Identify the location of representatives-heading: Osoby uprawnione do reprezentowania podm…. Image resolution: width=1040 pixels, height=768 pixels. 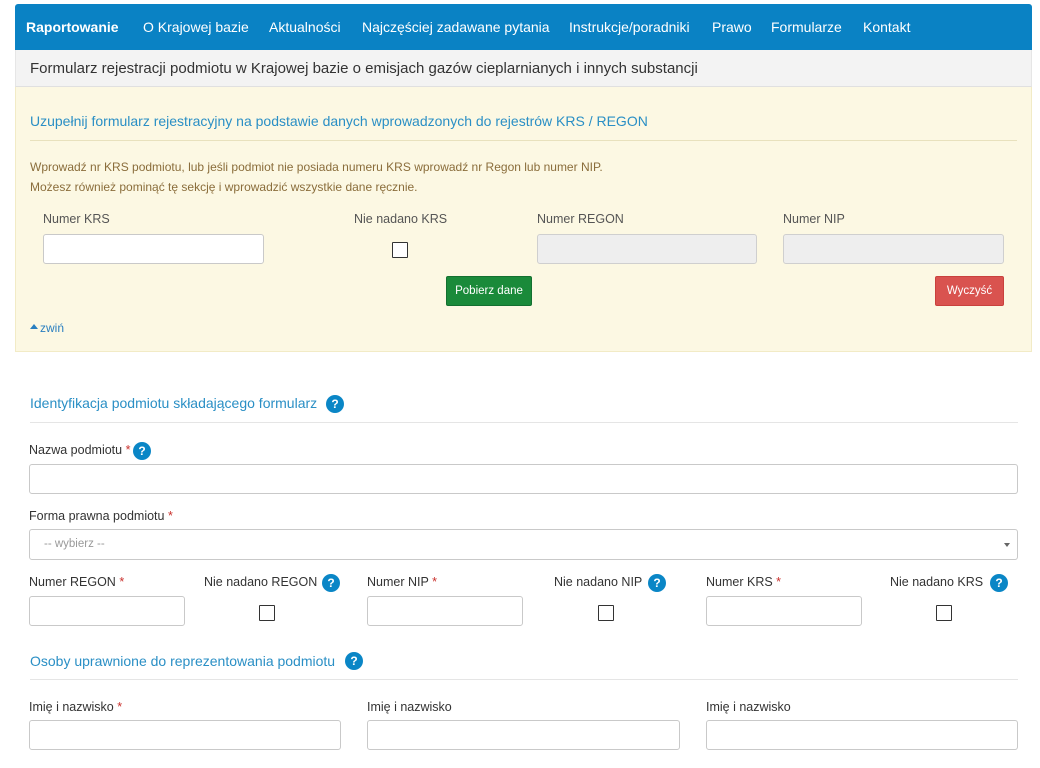
(183, 661).